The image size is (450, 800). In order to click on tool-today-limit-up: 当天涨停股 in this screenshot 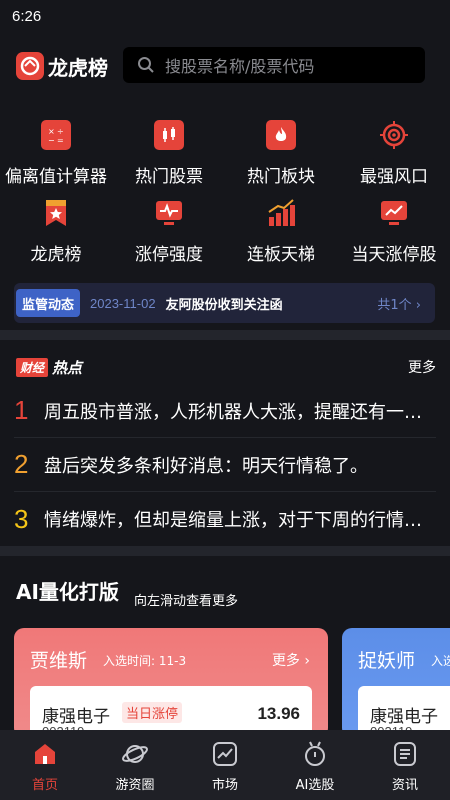, I will do `click(394, 231)`.